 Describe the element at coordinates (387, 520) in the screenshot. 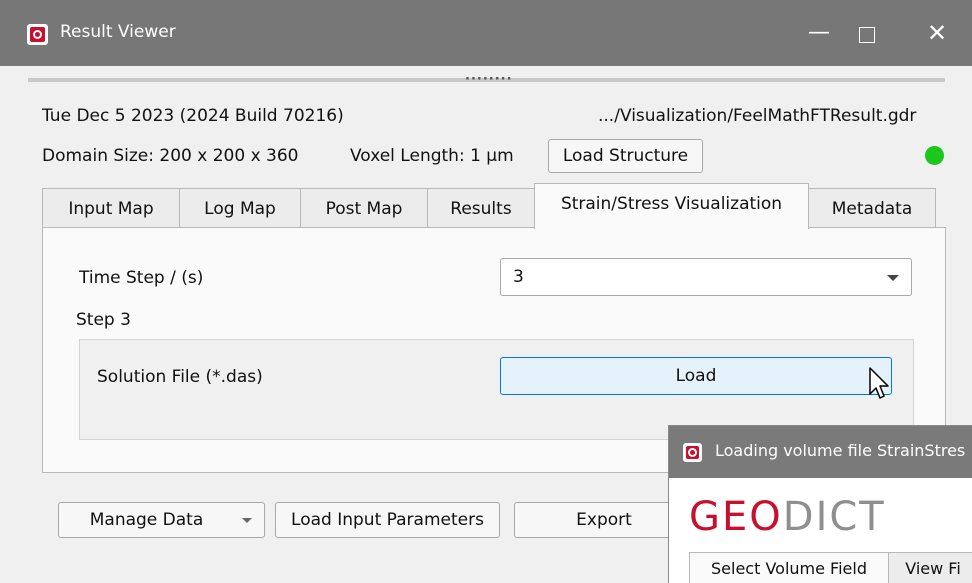

I see `load-input-parameters-button: Load Input Parameters` at that location.